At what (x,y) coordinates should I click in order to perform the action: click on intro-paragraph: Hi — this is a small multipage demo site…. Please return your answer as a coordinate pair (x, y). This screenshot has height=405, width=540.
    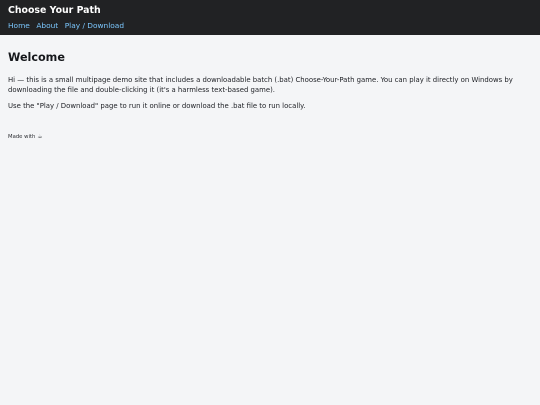
    Looking at the image, I should click on (260, 85).